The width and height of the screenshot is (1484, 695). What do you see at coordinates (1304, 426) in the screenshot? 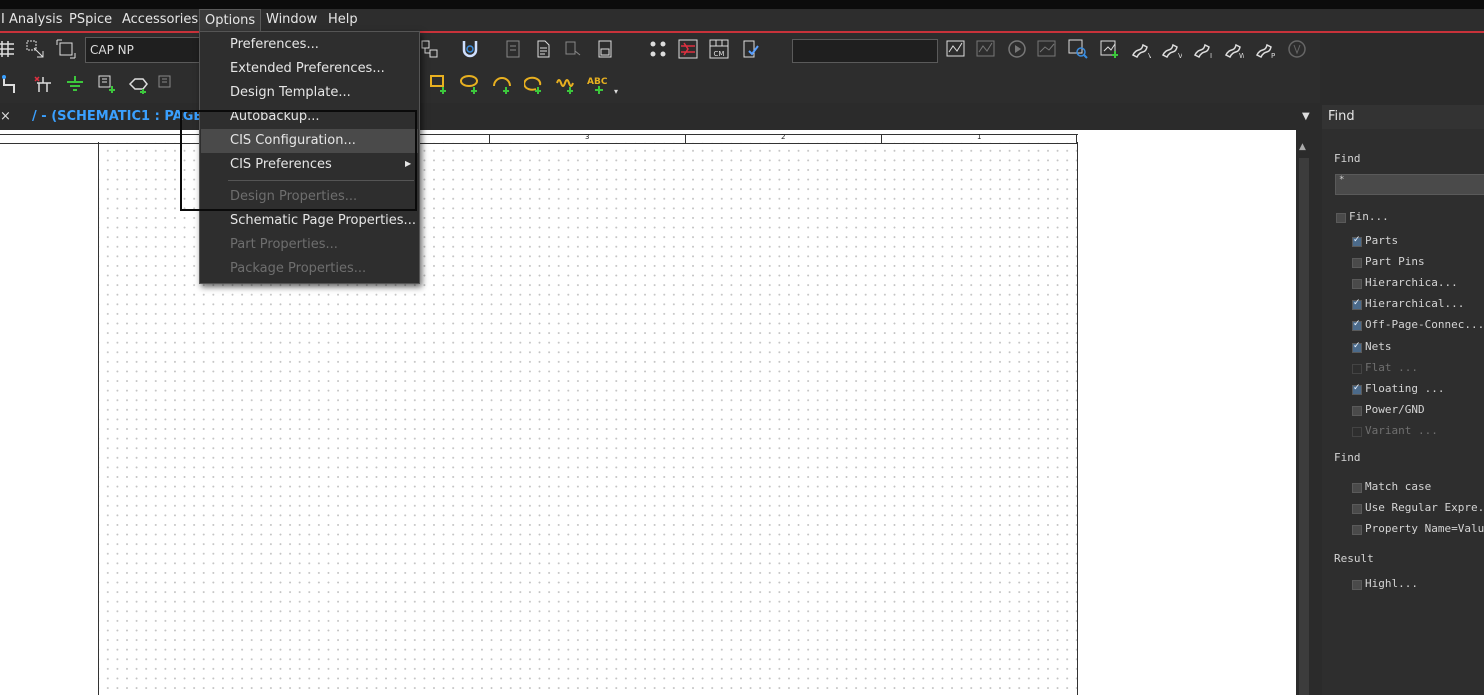
I see `scroll-track` at bounding box center [1304, 426].